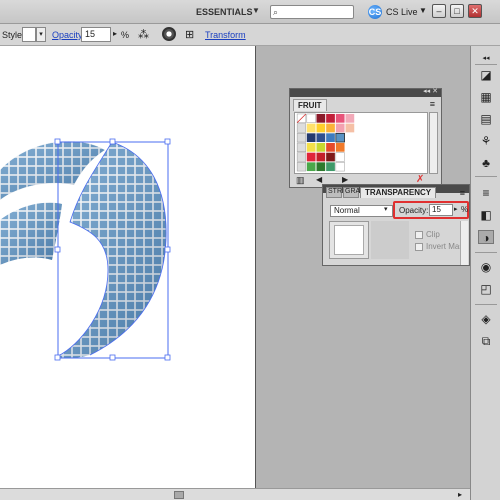  What do you see at coordinates (475, 11) in the screenshot?
I see `close-button: ✕` at bounding box center [475, 11].